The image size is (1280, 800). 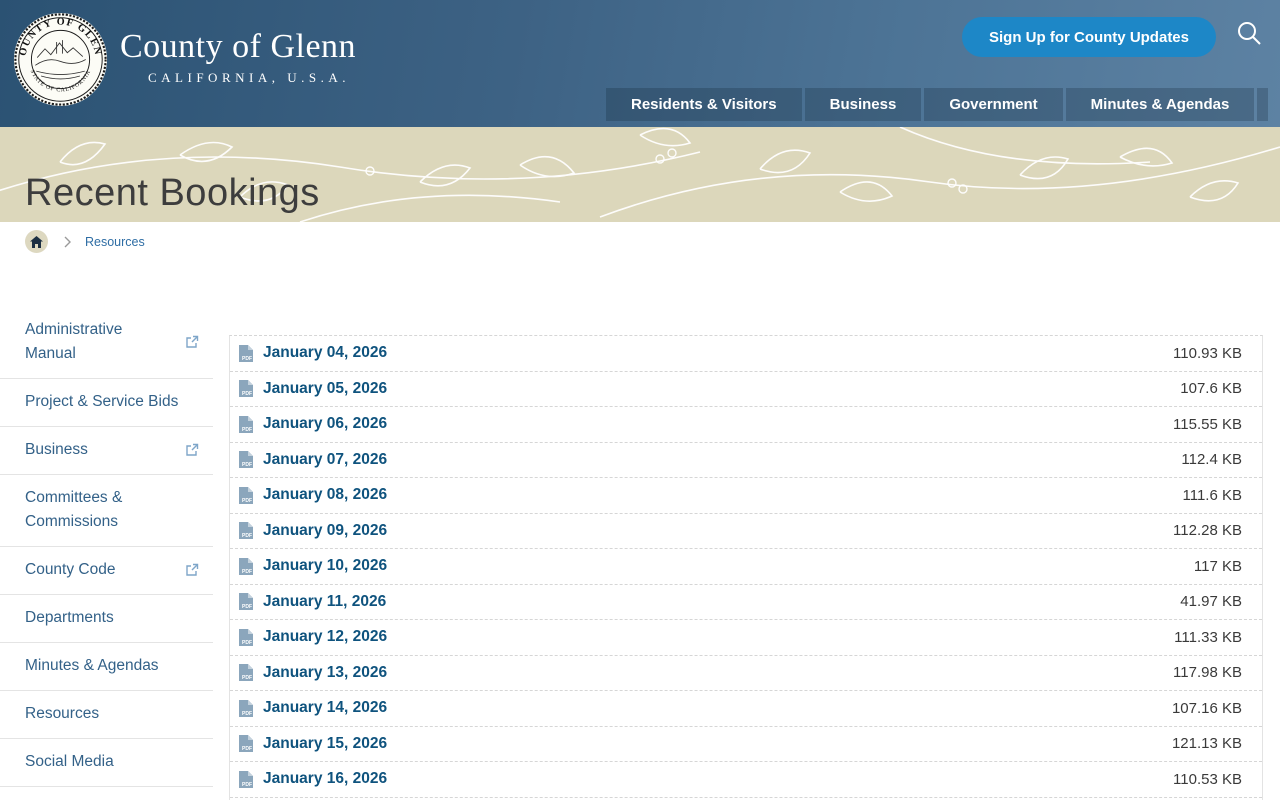 What do you see at coordinates (1211, 602) in the screenshot?
I see `file-size: 41.97 KB` at bounding box center [1211, 602].